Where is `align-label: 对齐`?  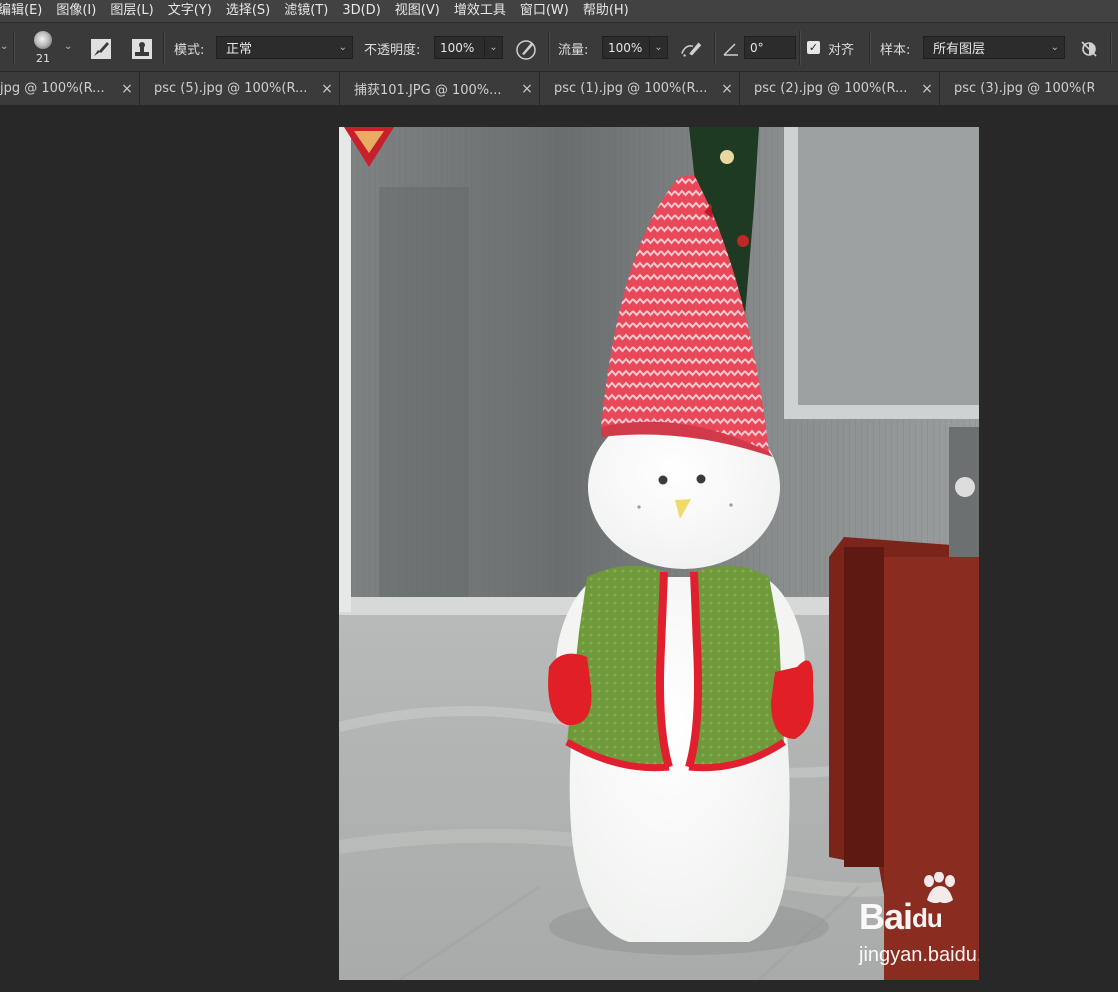 align-label: 对齐 is located at coordinates (841, 50).